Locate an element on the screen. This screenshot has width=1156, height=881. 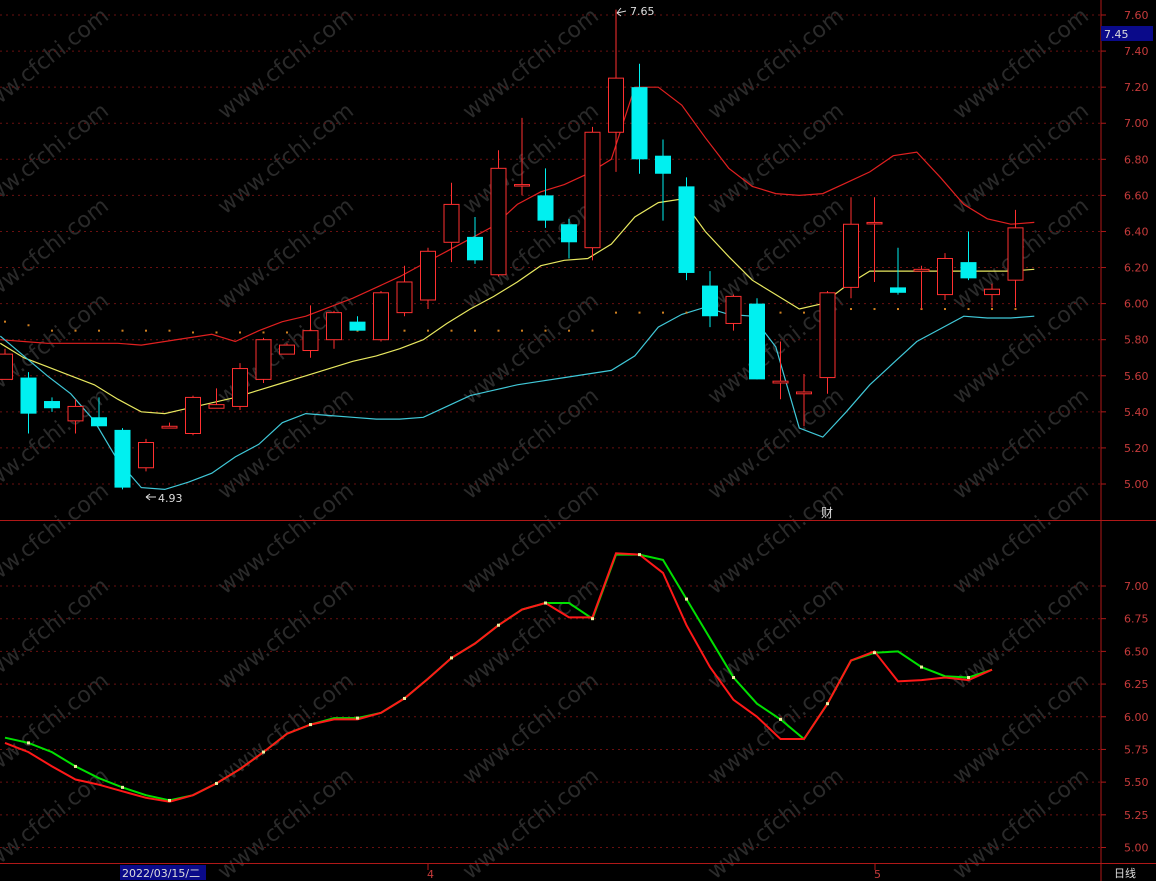
indicator-axis: 7.00 6.75 6.50 6.25 6.00 5.75 5.50 5.25 5.00 is located at coordinates (1125, 717).